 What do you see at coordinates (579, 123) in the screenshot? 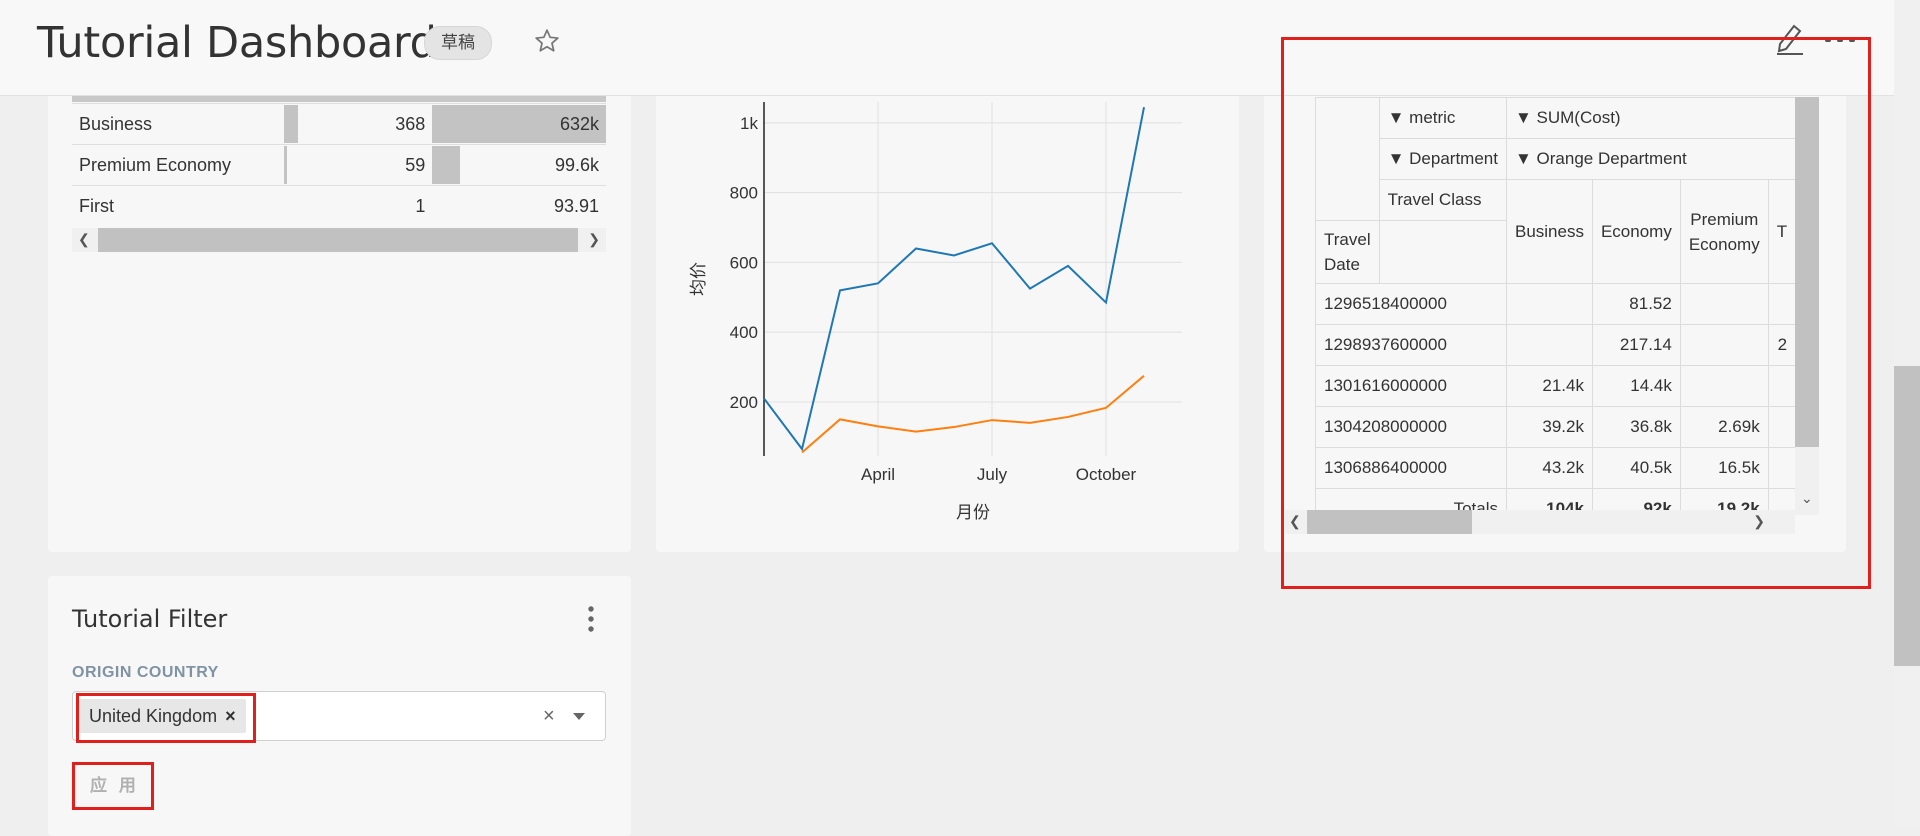
I see `sum-value: 632k` at bounding box center [579, 123].